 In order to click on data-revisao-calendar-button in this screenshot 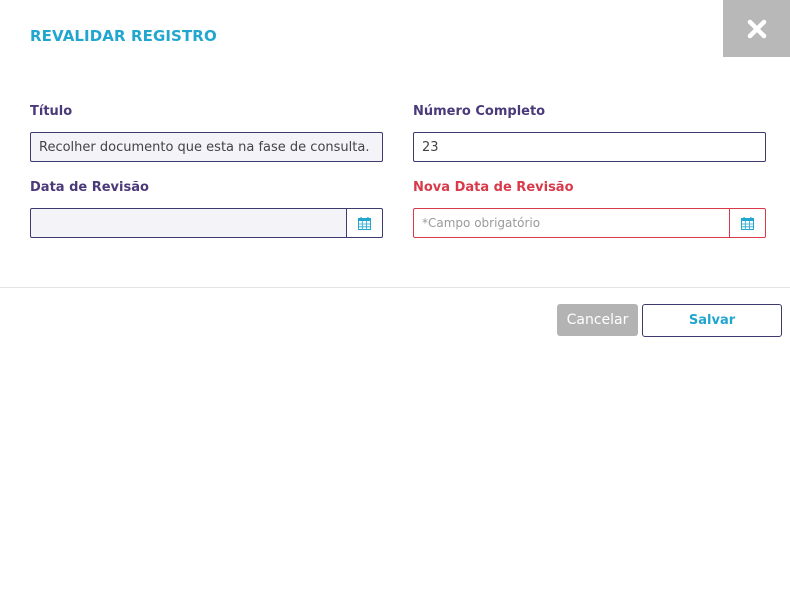, I will do `click(364, 223)`.